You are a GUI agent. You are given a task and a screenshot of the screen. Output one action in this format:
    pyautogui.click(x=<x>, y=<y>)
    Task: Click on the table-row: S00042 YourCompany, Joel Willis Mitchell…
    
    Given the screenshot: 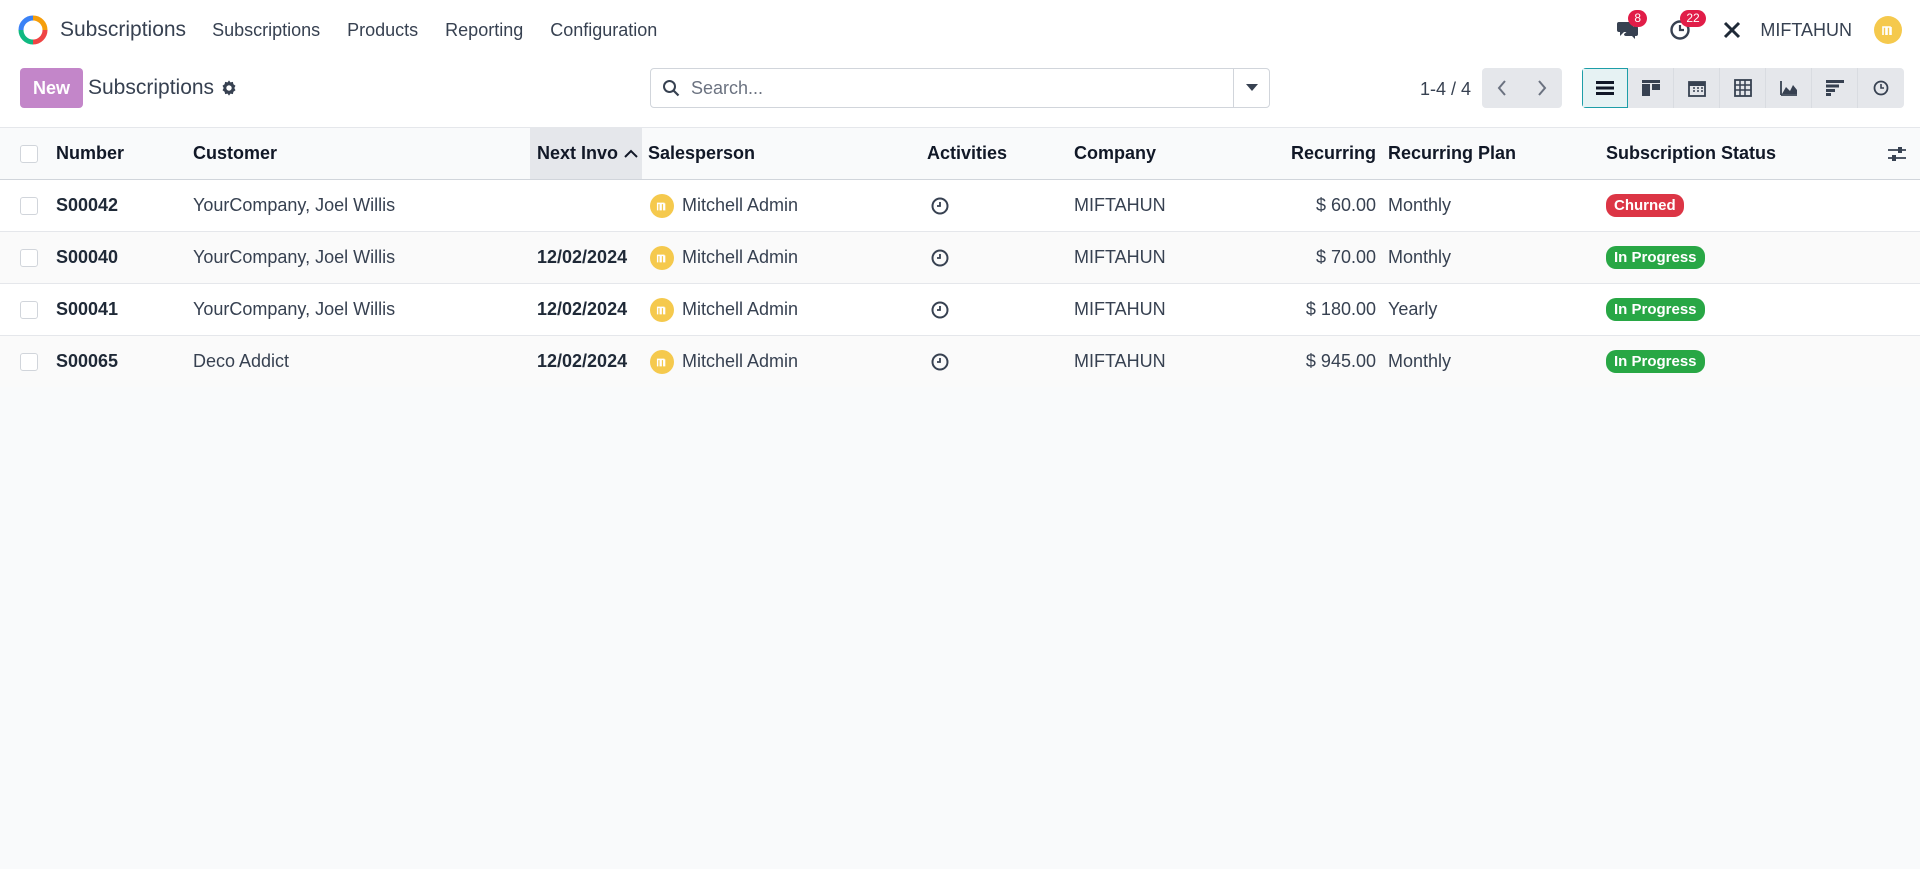 What is the action you would take?
    pyautogui.click(x=960, y=206)
    